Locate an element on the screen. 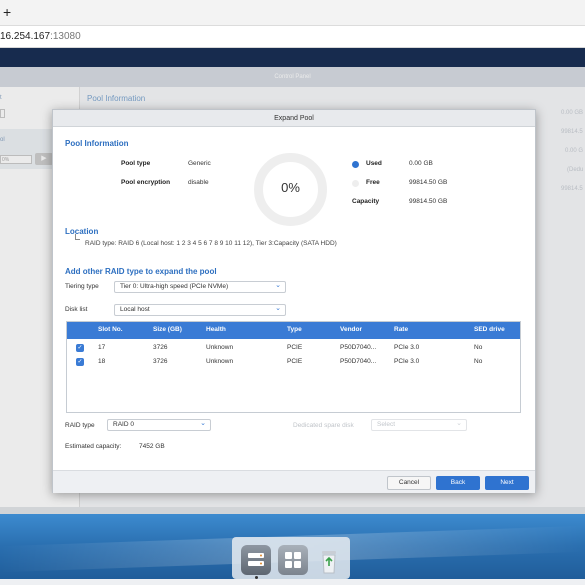  tiering-type-select: Tier 0: Ultra-high speed (PCIe NVMe) ⌄ is located at coordinates (200, 287).